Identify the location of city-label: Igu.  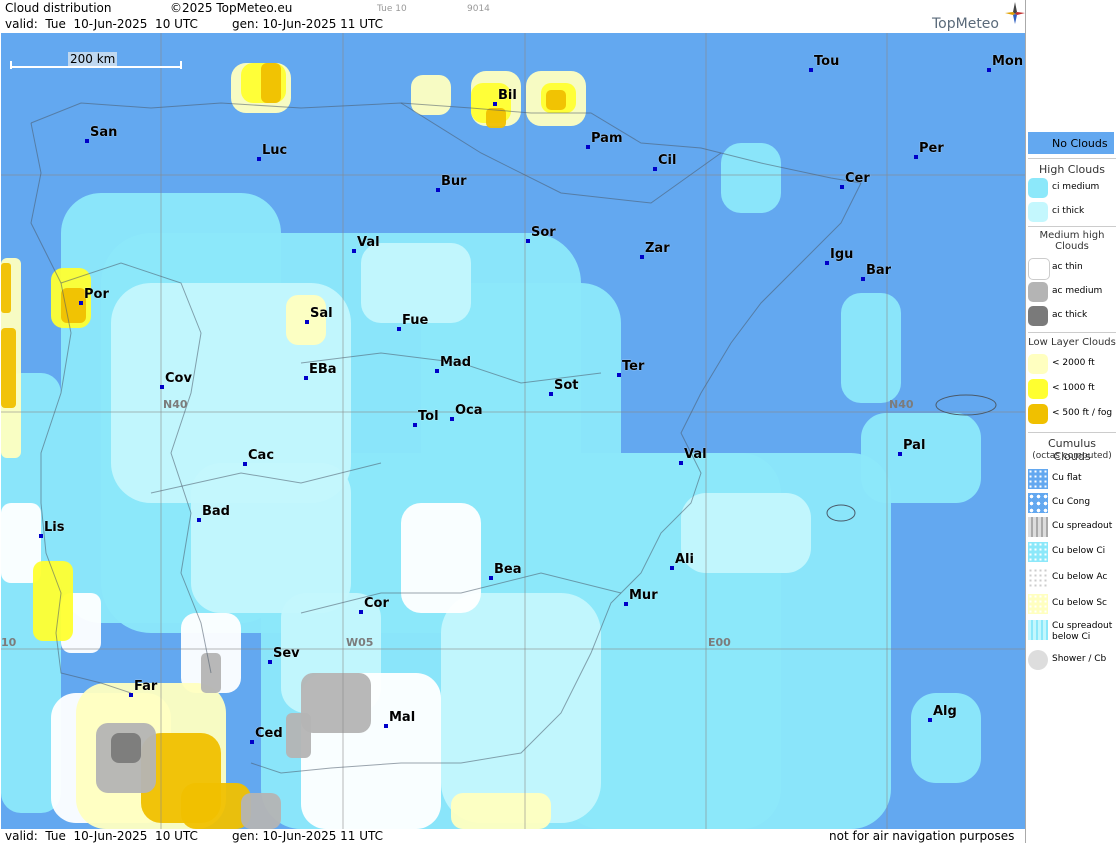
(842, 254).